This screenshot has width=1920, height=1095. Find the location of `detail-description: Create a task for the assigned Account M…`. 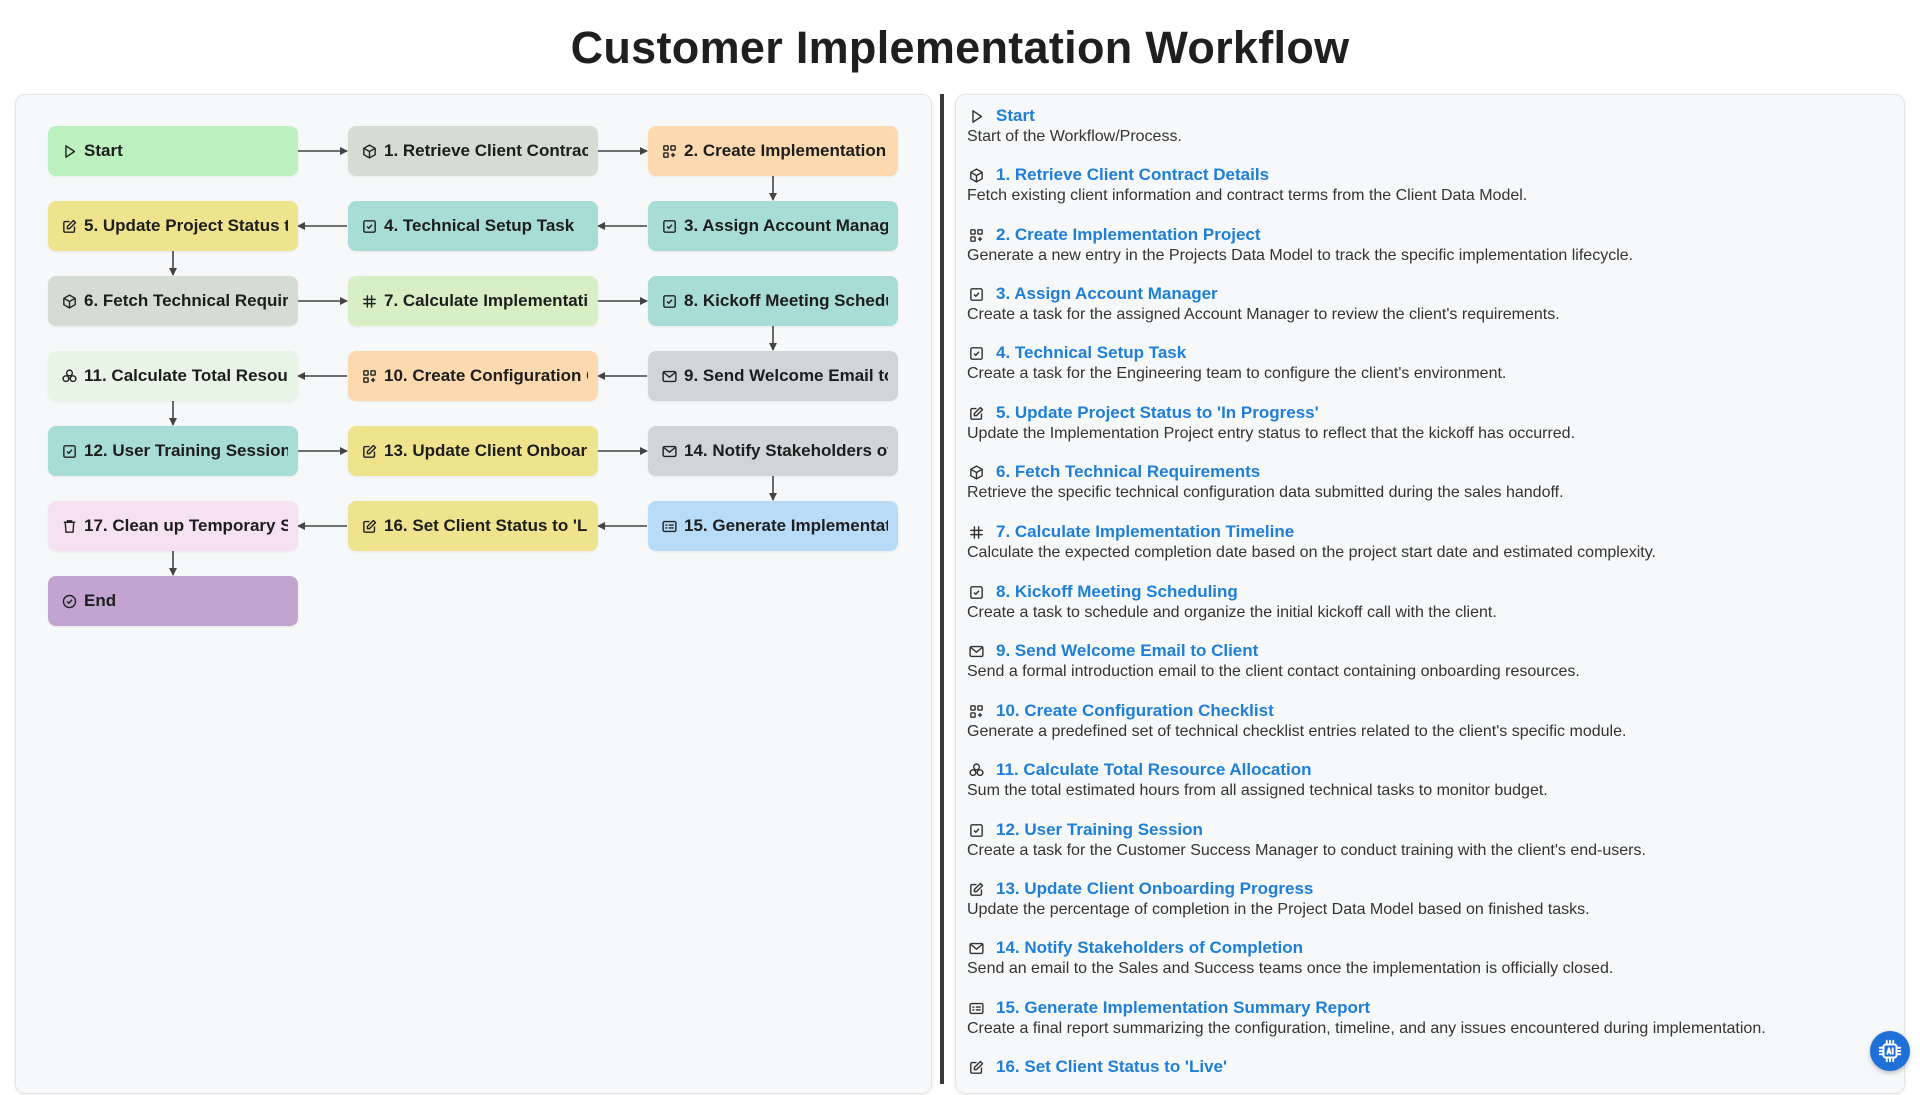

detail-description: Create a task for the assigned Account M… is located at coordinates (1263, 314).